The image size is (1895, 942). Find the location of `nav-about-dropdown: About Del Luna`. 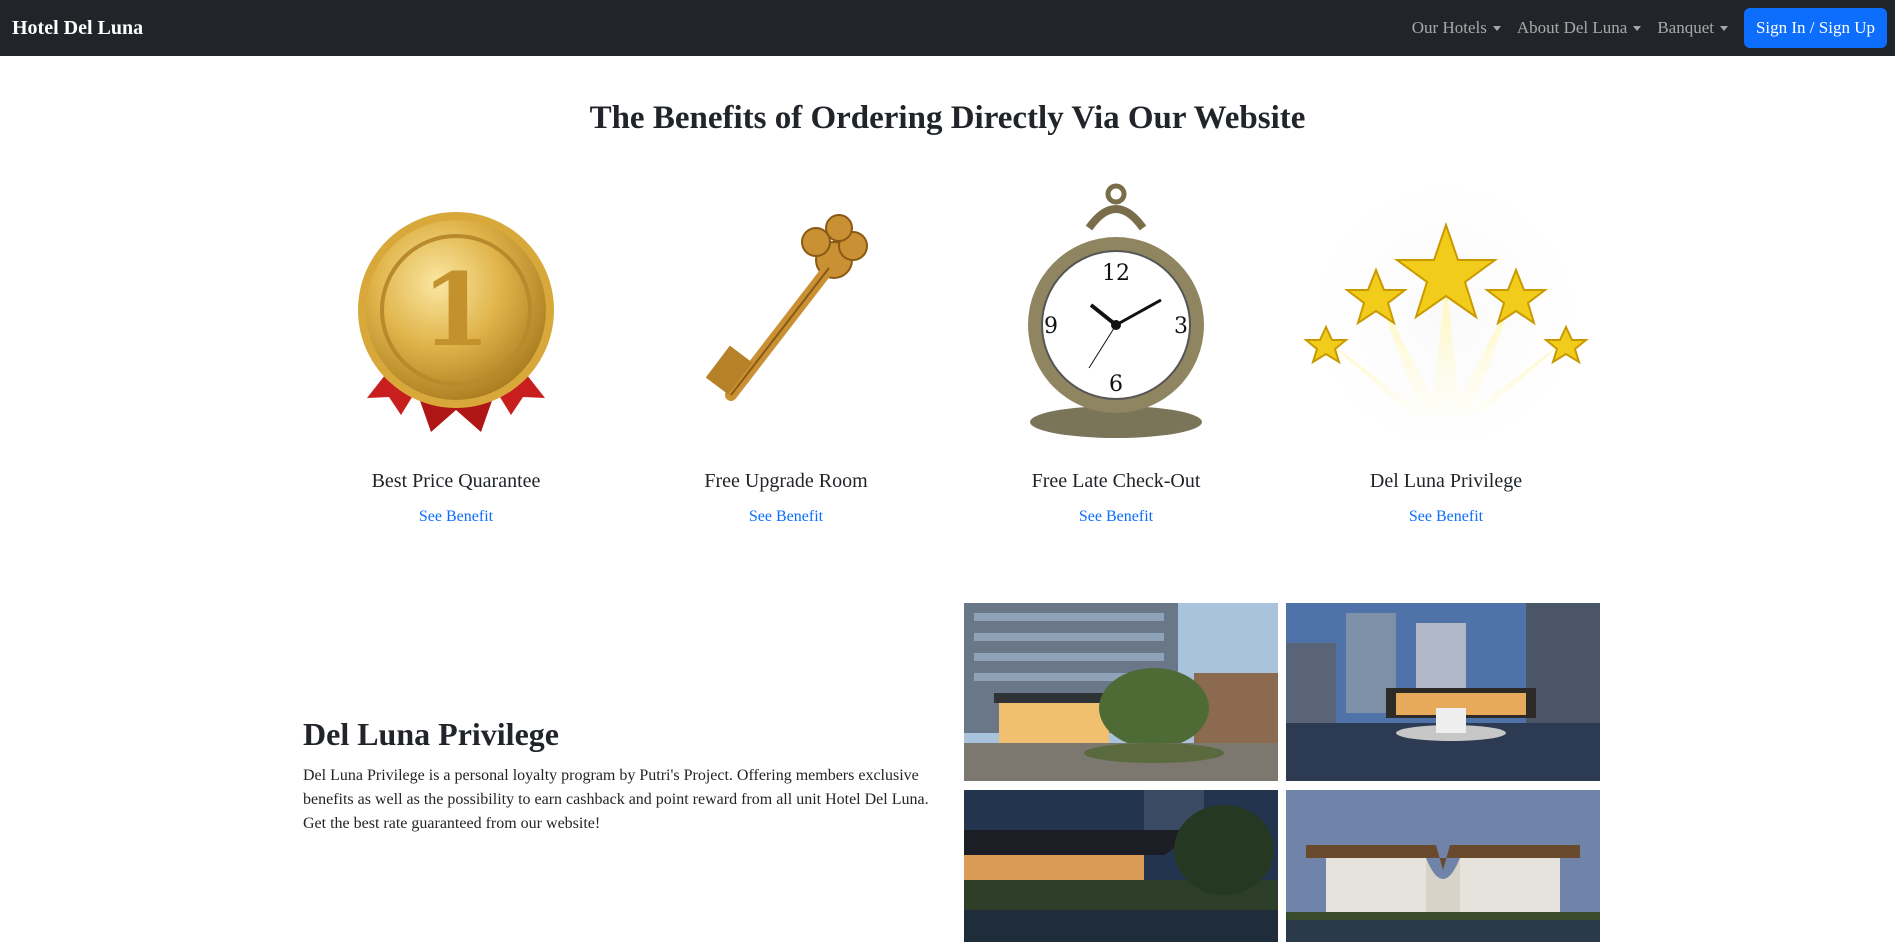

nav-about-dropdown: About Del Luna is located at coordinates (1579, 28).